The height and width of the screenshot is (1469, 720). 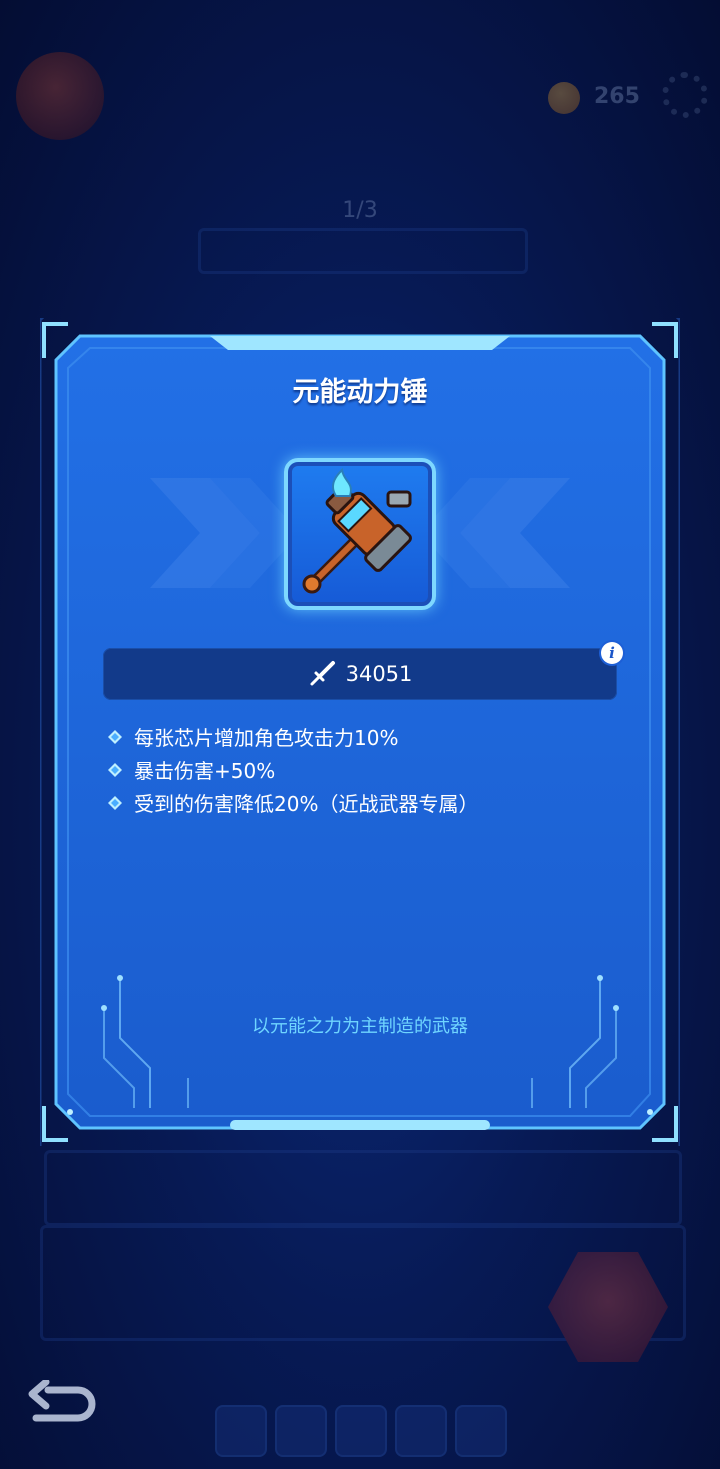 I want to click on list-item: 每张芯片增加角色攻击力10%, so click(x=368, y=736).